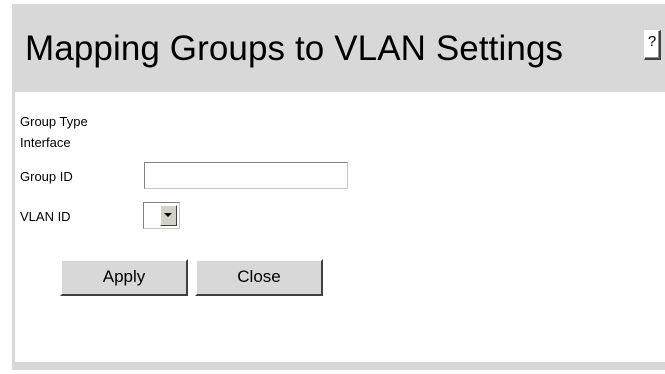 Image resolution: width=665 pixels, height=374 pixels. I want to click on group-id-label: Group ID, so click(46, 176).